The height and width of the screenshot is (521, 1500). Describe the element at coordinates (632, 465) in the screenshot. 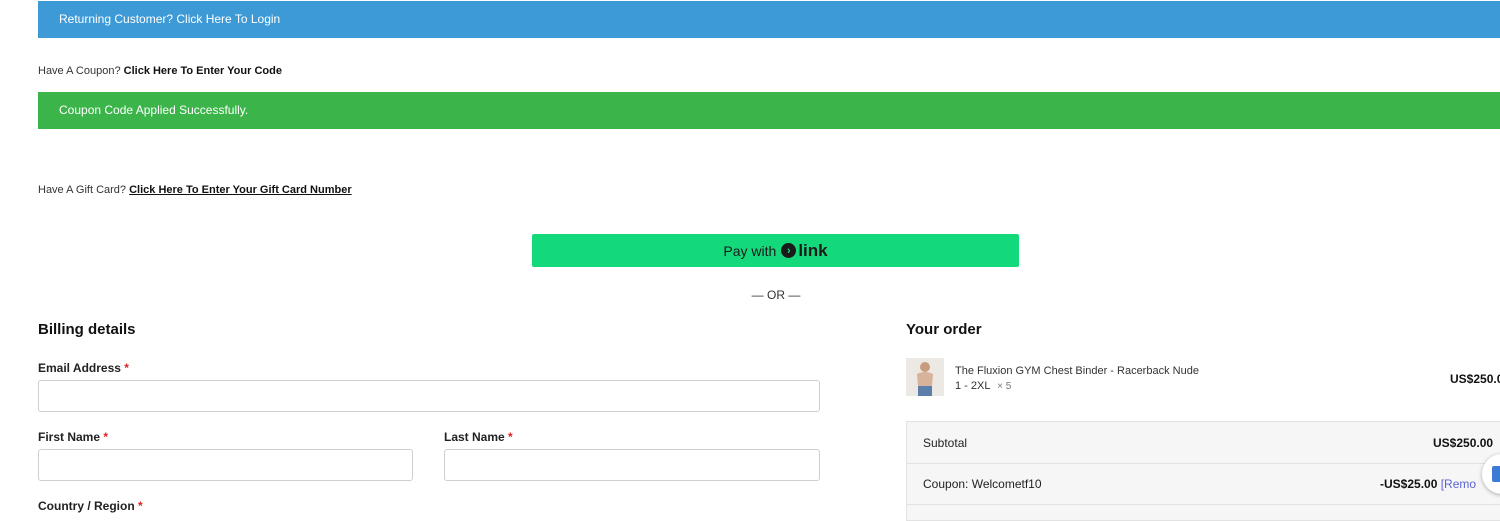

I see `last-name-field` at that location.